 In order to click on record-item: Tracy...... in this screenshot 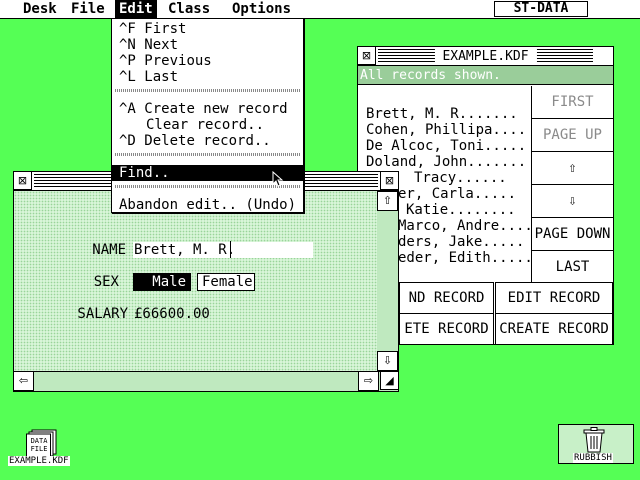, I will do `click(460, 178)`.